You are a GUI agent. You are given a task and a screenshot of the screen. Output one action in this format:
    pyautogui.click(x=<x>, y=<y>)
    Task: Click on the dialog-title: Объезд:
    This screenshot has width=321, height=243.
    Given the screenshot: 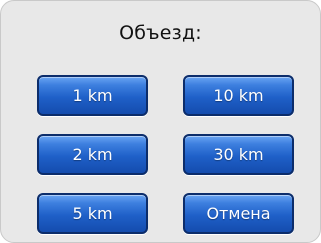 What is the action you would take?
    pyautogui.click(x=160, y=33)
    